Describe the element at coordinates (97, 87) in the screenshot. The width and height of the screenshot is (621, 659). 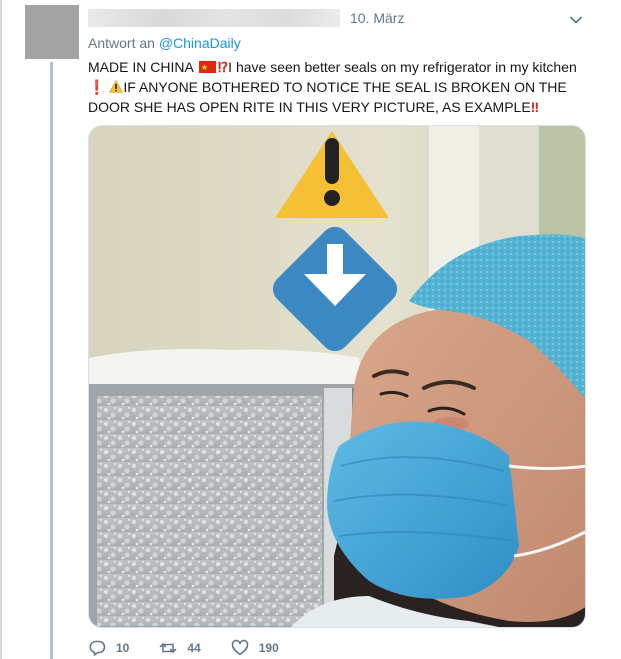
I see `red-exclamation-icon: ❗` at that location.